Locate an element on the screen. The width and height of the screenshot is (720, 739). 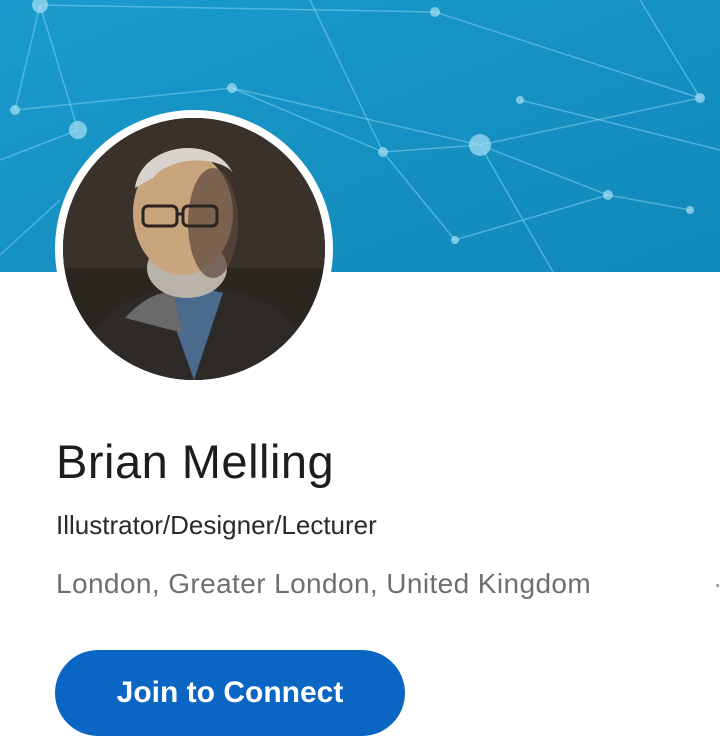
profile-headline: Illustrator/Designer/Lecturer is located at coordinates (216, 525).